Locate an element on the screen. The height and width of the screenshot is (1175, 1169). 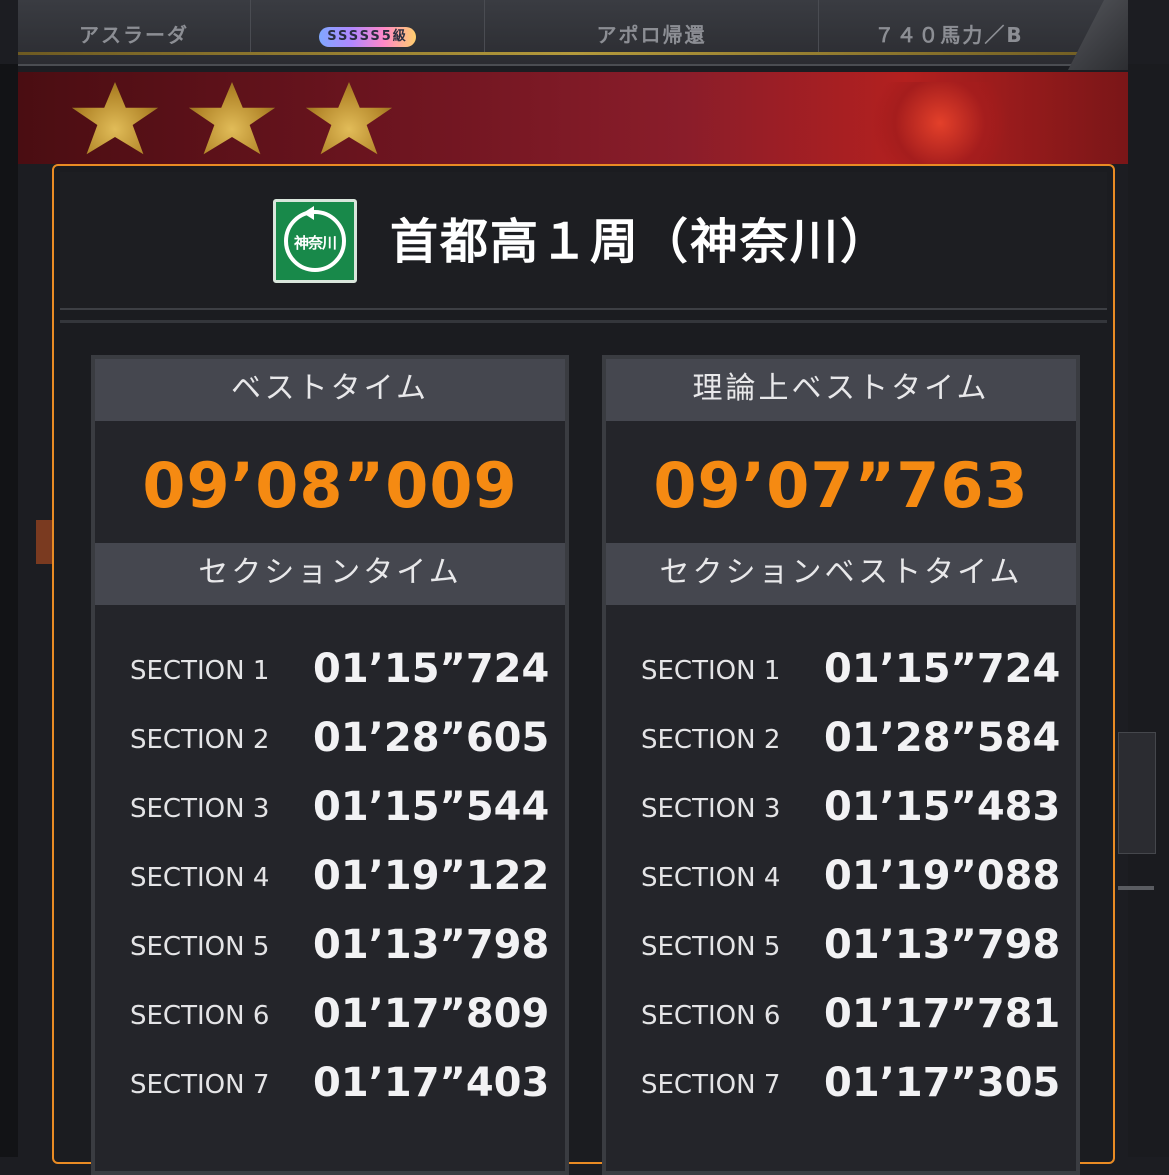
rank-cell: SSSSS5級 is located at coordinates (367, 35).